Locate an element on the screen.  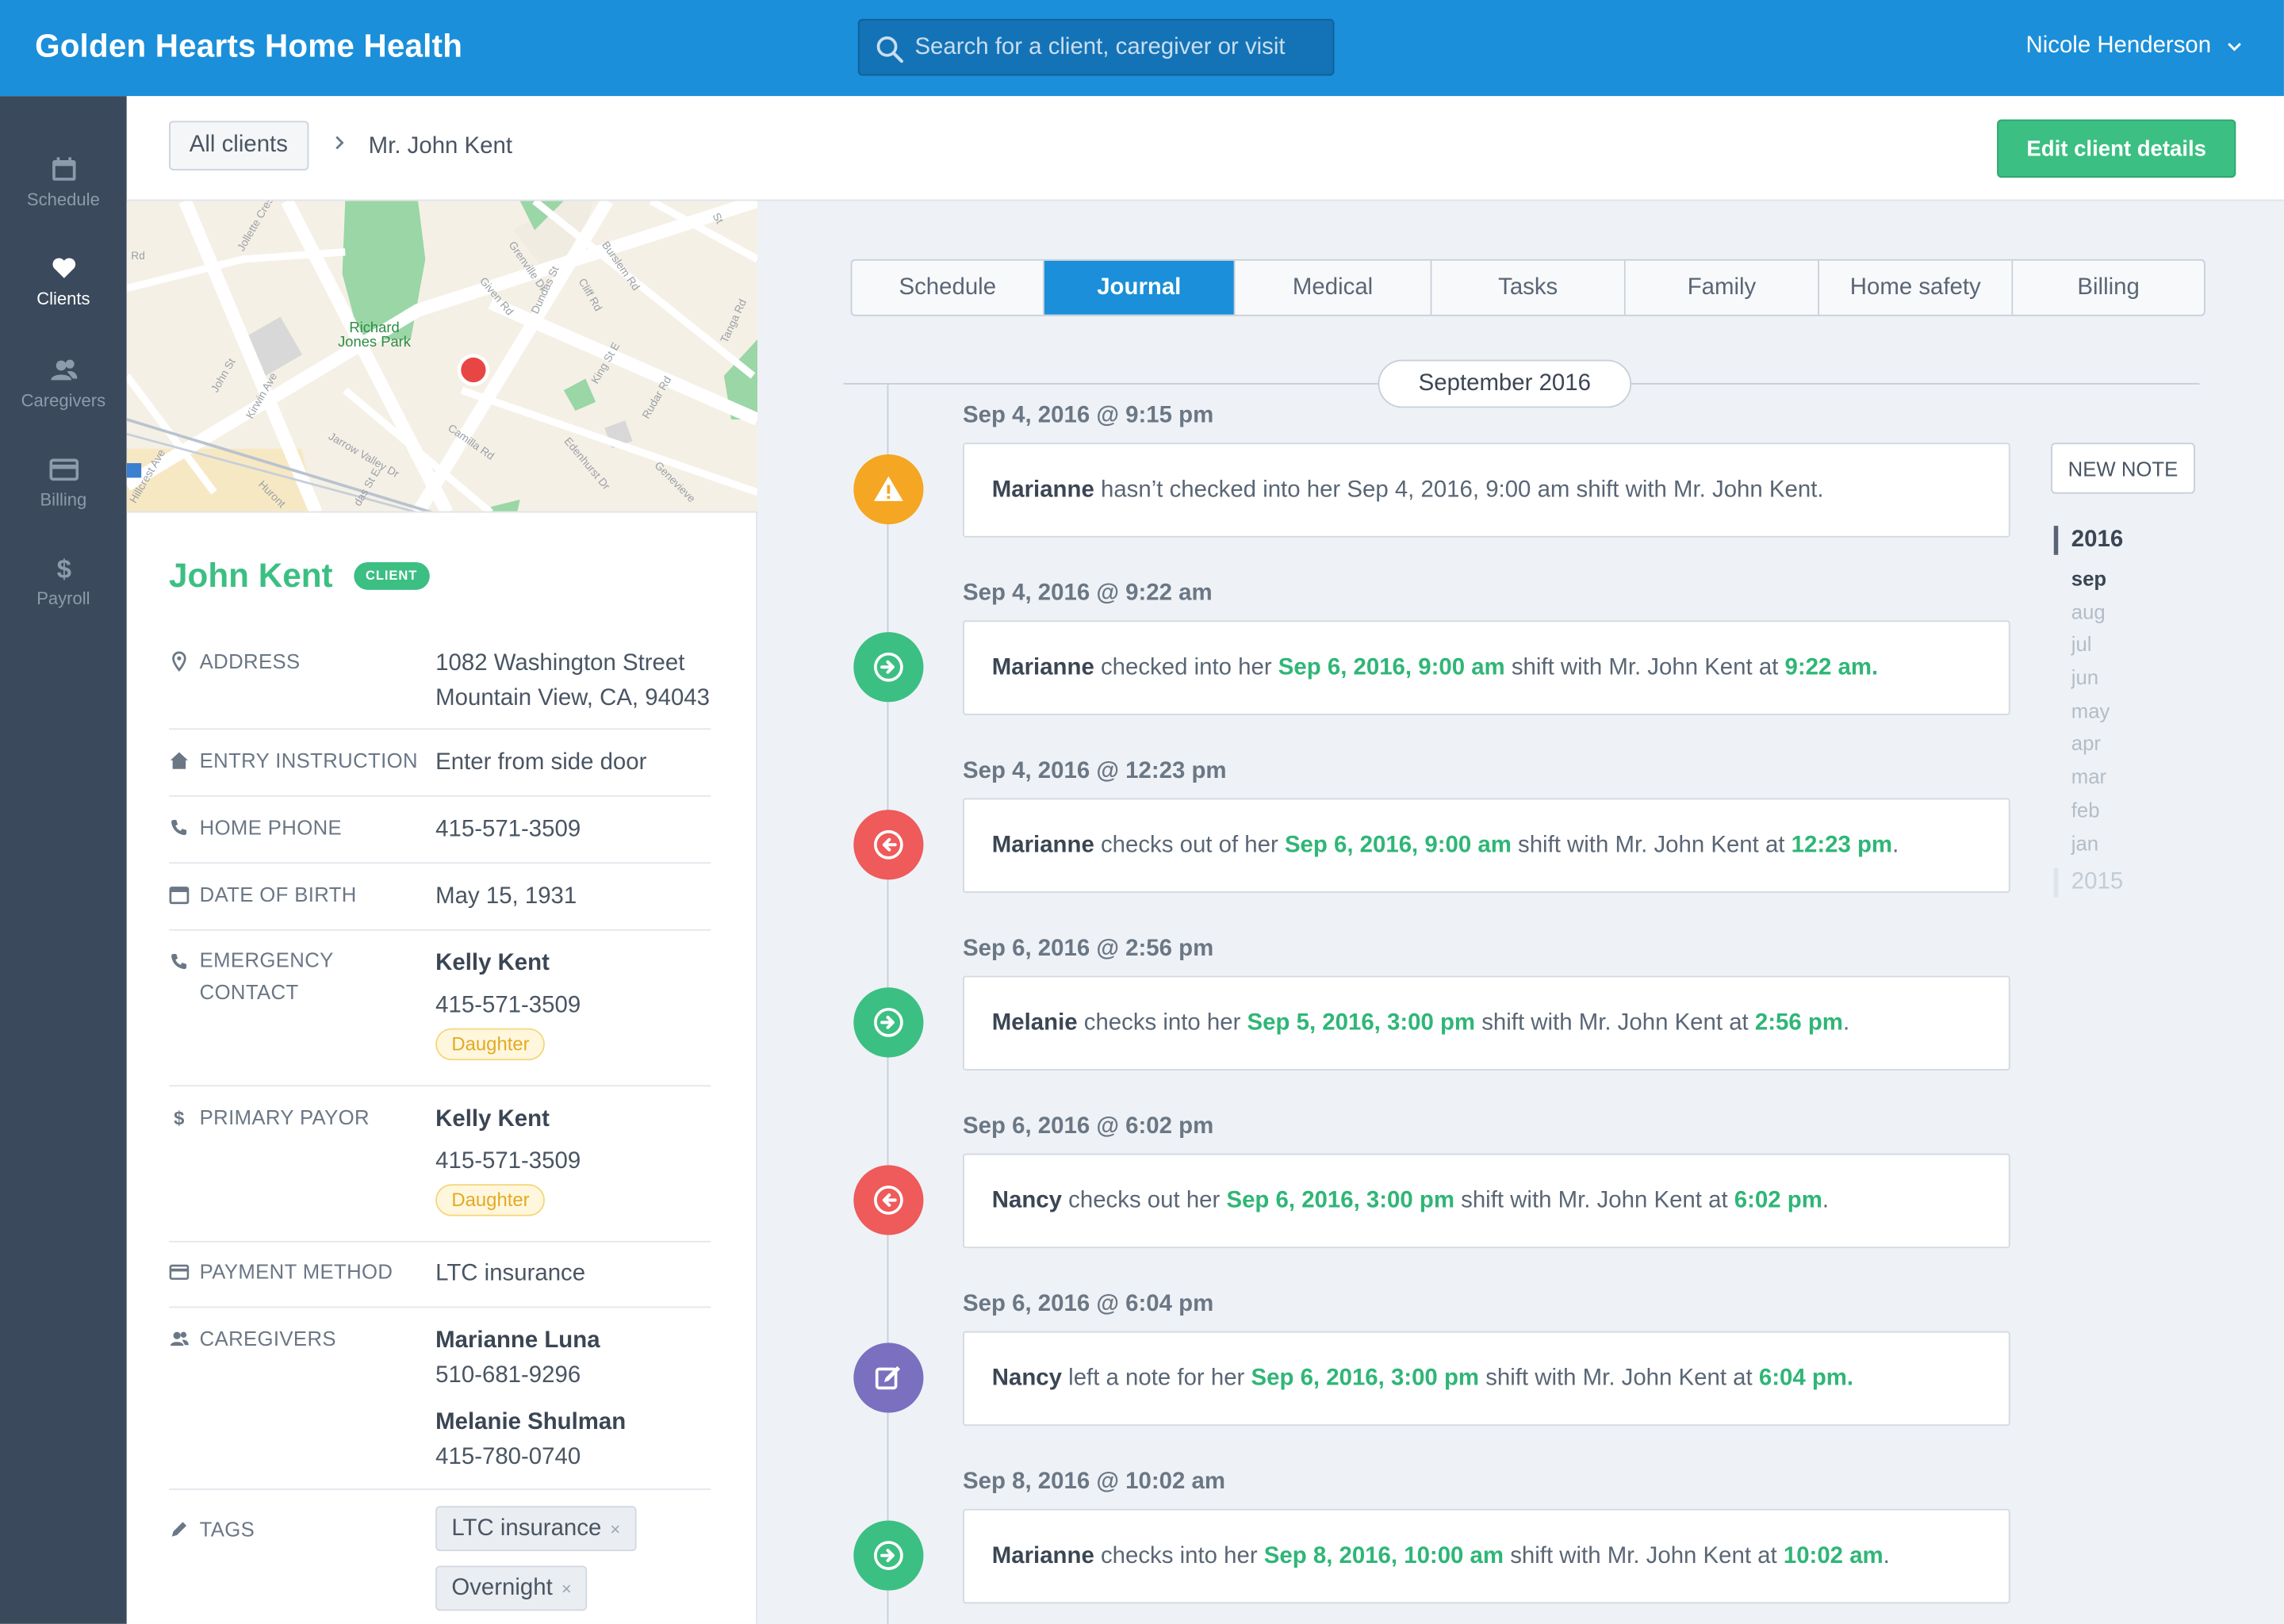
tag-pill: Overnight × is located at coordinates (511, 1588).